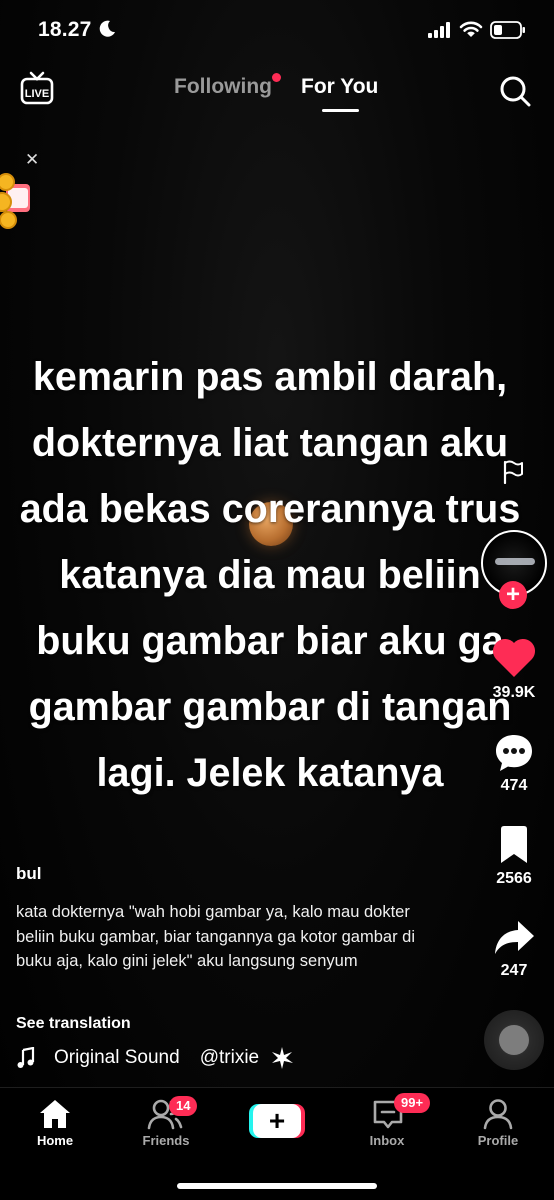  What do you see at coordinates (514, 753) in the screenshot?
I see `comment-icon` at bounding box center [514, 753].